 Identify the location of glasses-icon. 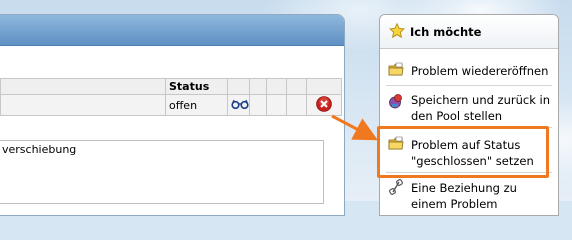
(240, 105).